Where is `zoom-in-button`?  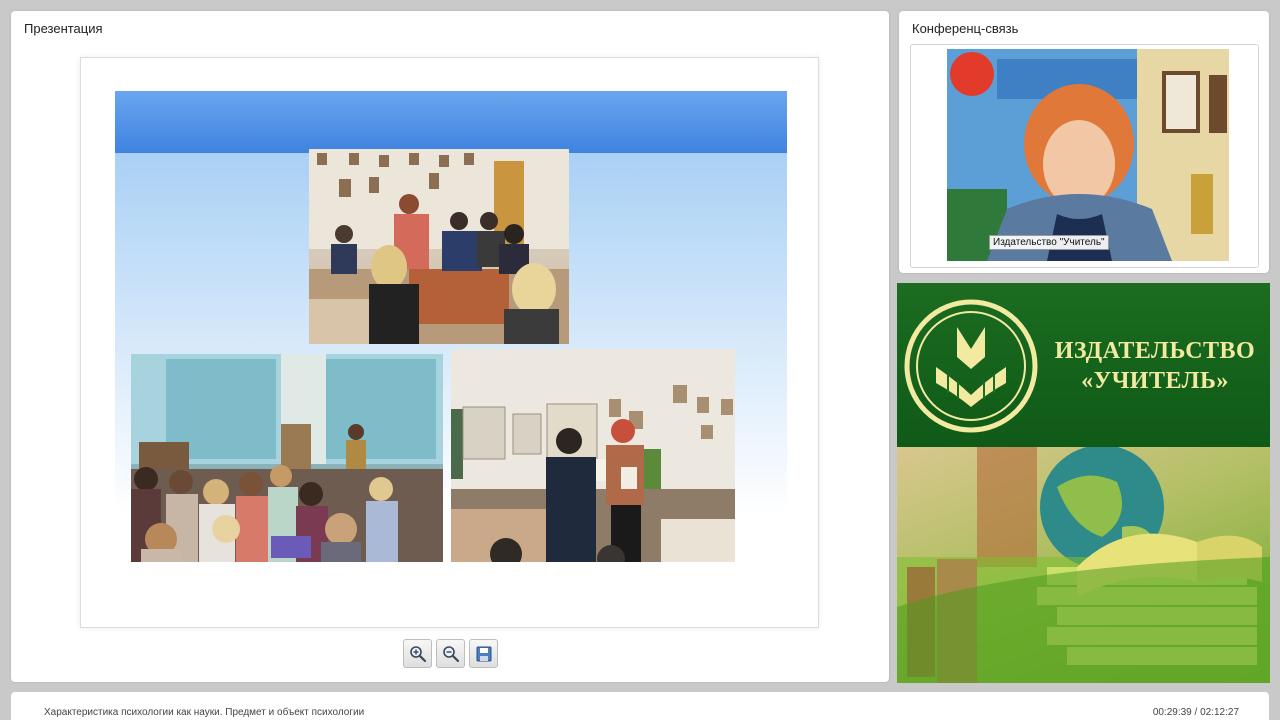 zoom-in-button is located at coordinates (417, 653).